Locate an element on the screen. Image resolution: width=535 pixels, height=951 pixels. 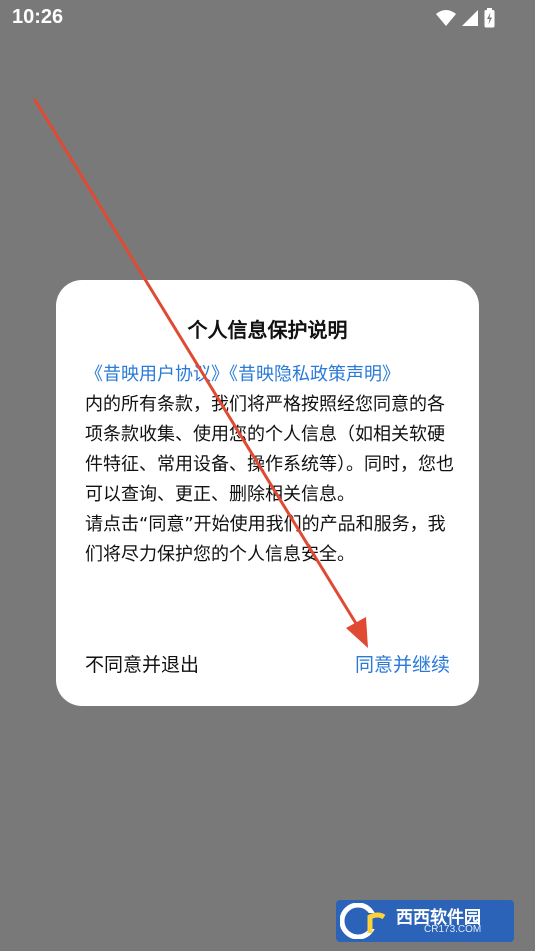
status-icons is located at coordinates (465, 18).